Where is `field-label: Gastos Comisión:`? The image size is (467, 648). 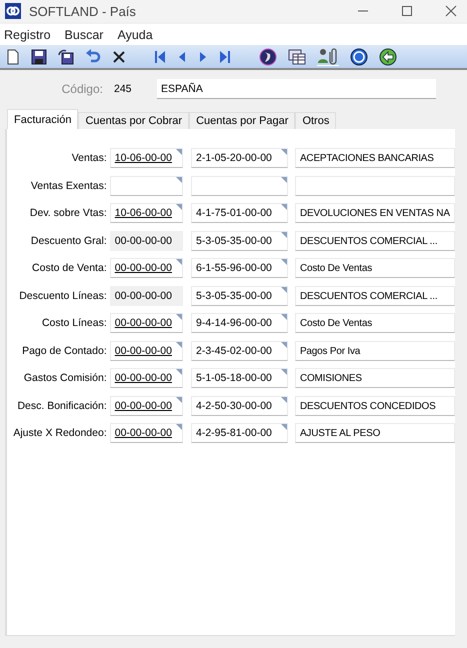 field-label: Gastos Comisión: is located at coordinates (65, 378).